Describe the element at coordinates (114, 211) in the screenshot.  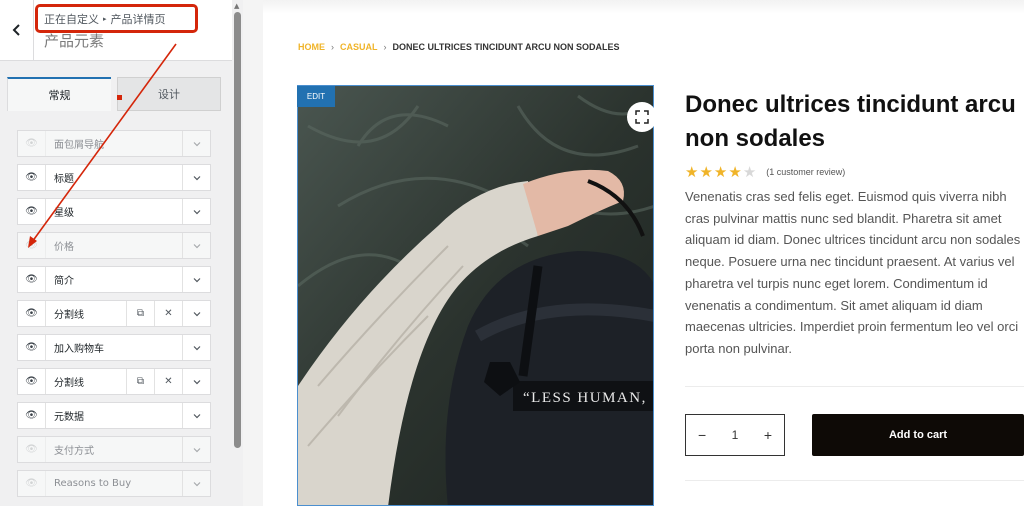
I see `element-list-item: 👁 星级` at that location.